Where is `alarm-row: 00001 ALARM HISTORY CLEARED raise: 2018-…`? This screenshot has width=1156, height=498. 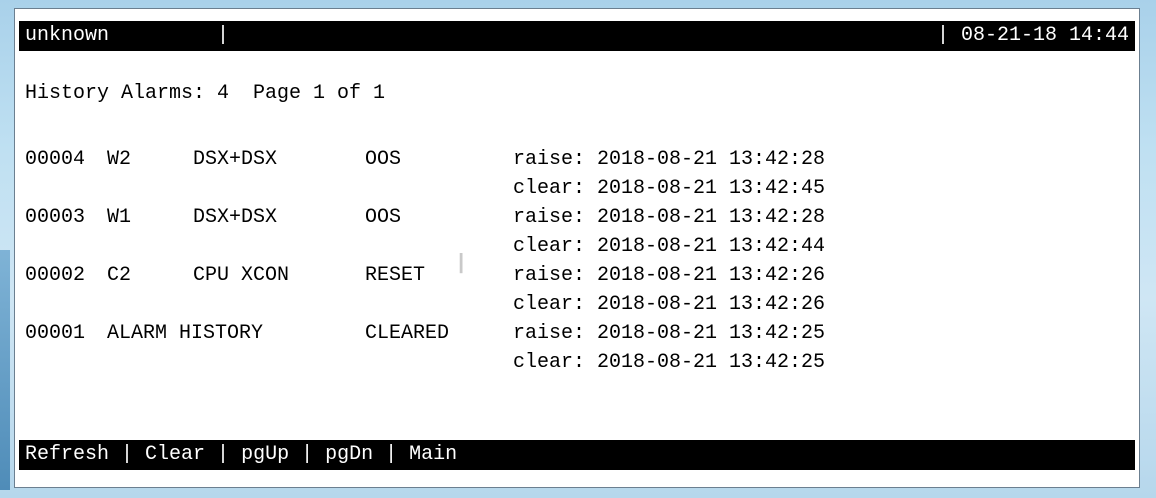
alarm-row: 00001 ALARM HISTORY CLEARED raise: 2018-… is located at coordinates (425, 350).